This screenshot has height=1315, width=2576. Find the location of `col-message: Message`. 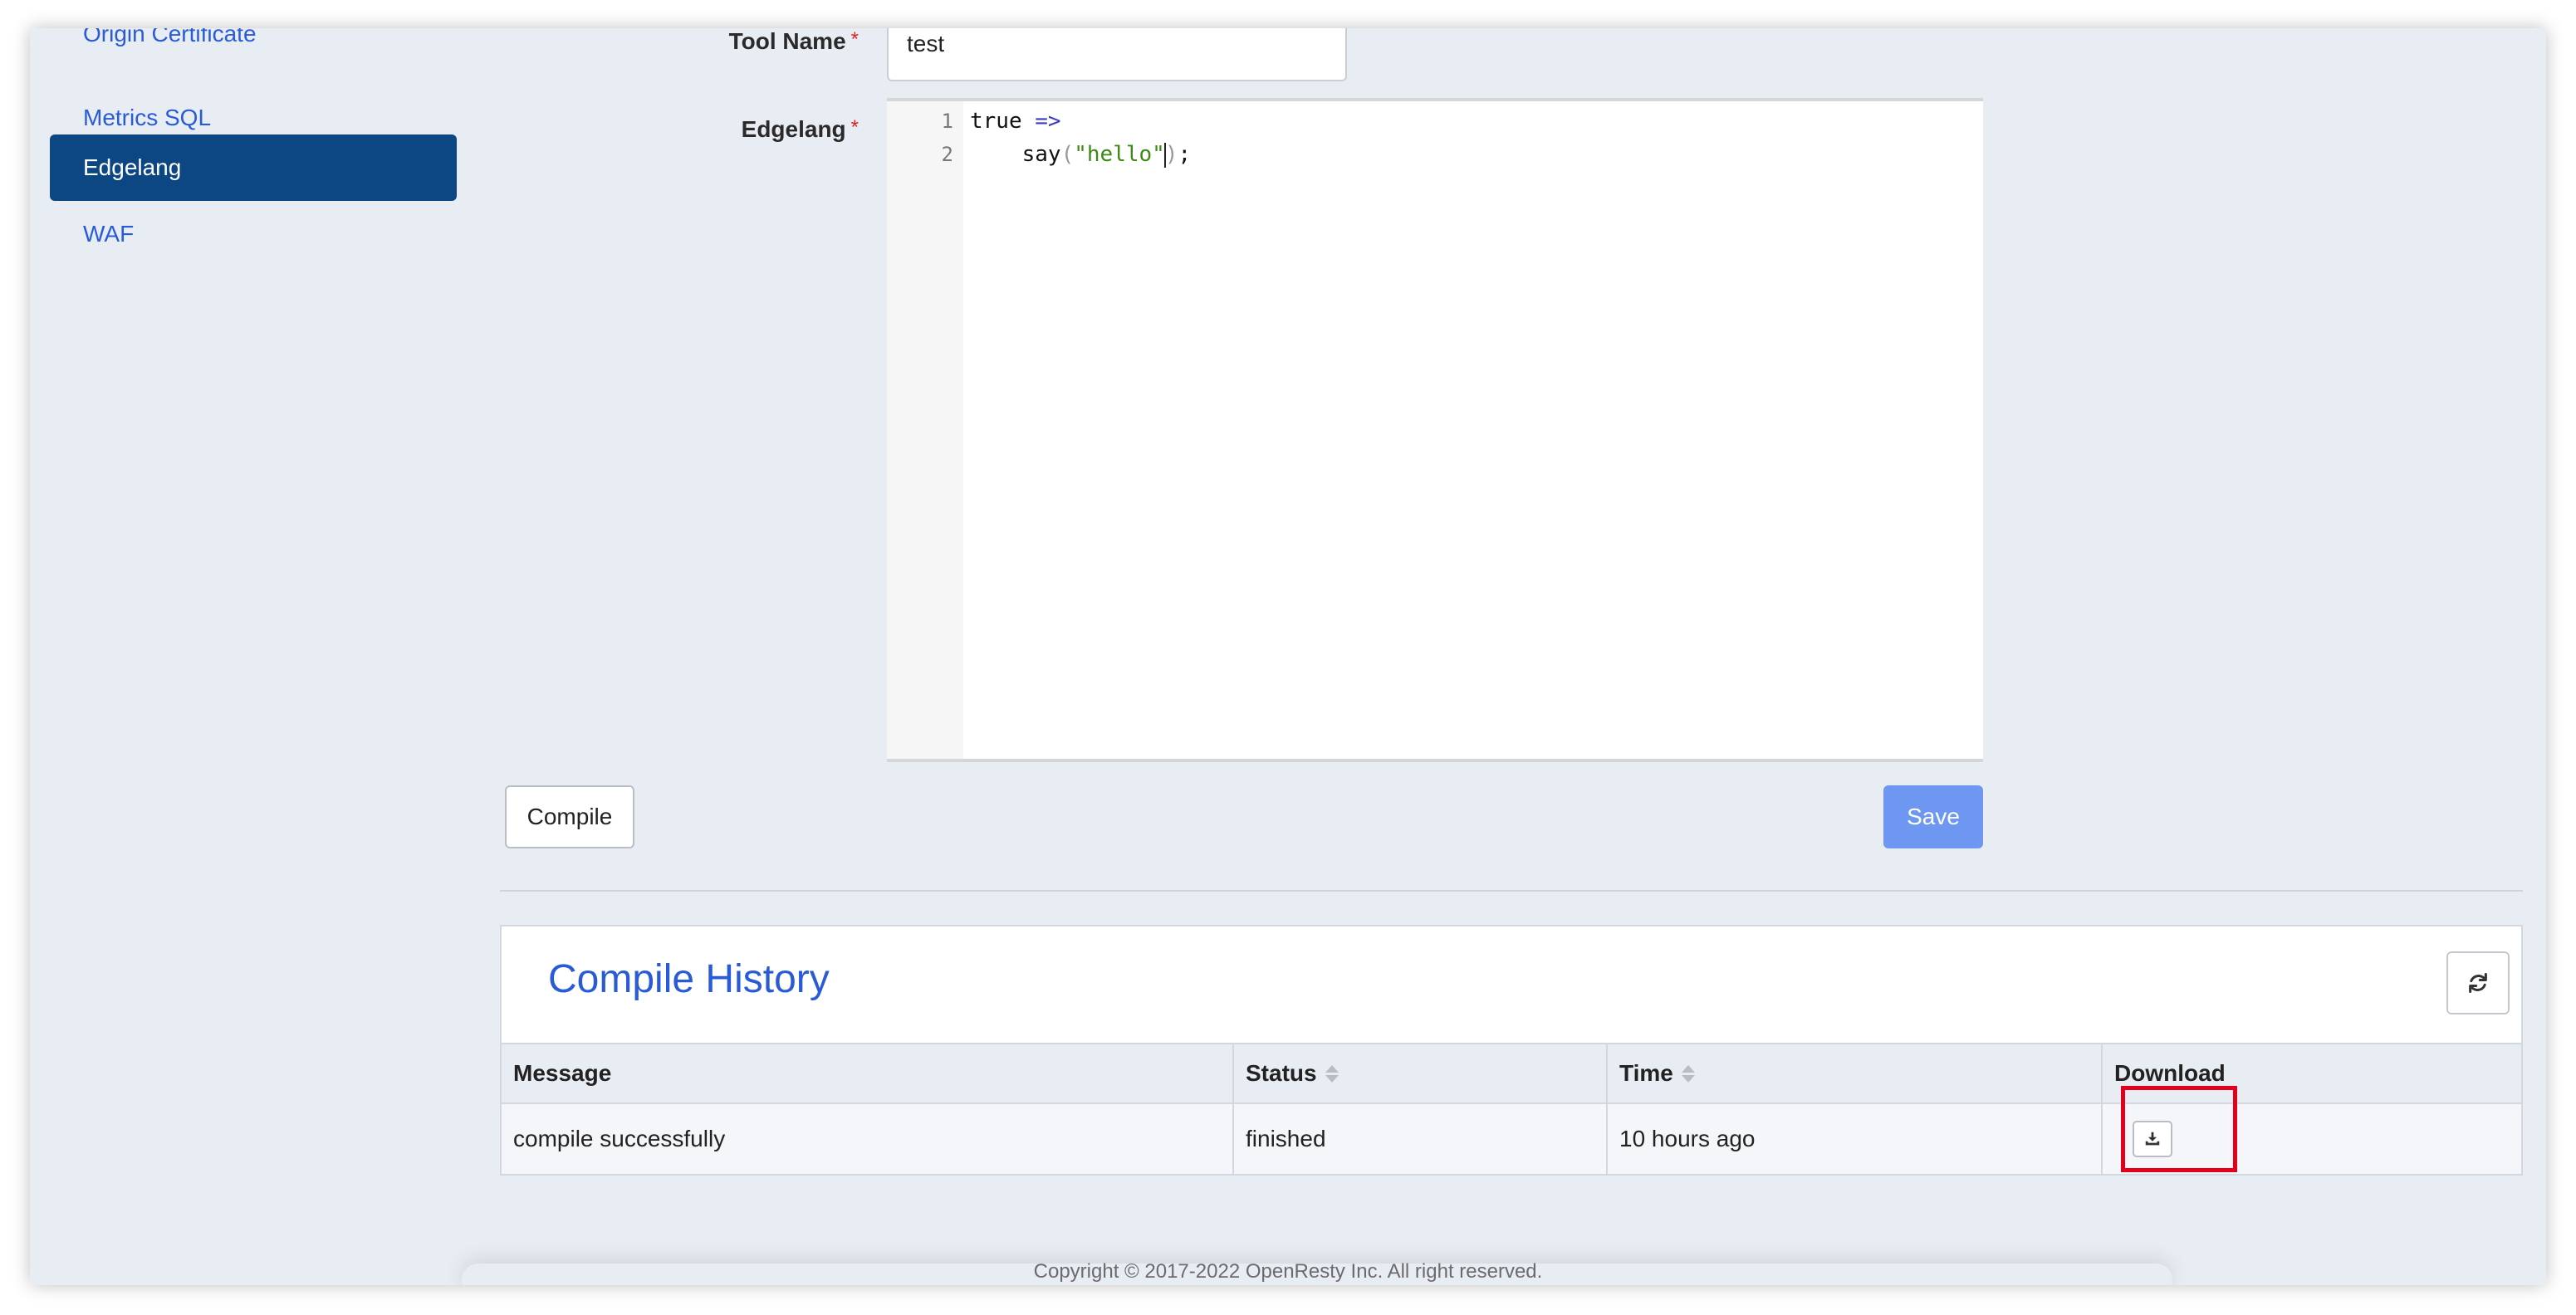

col-message: Message is located at coordinates (868, 1073).